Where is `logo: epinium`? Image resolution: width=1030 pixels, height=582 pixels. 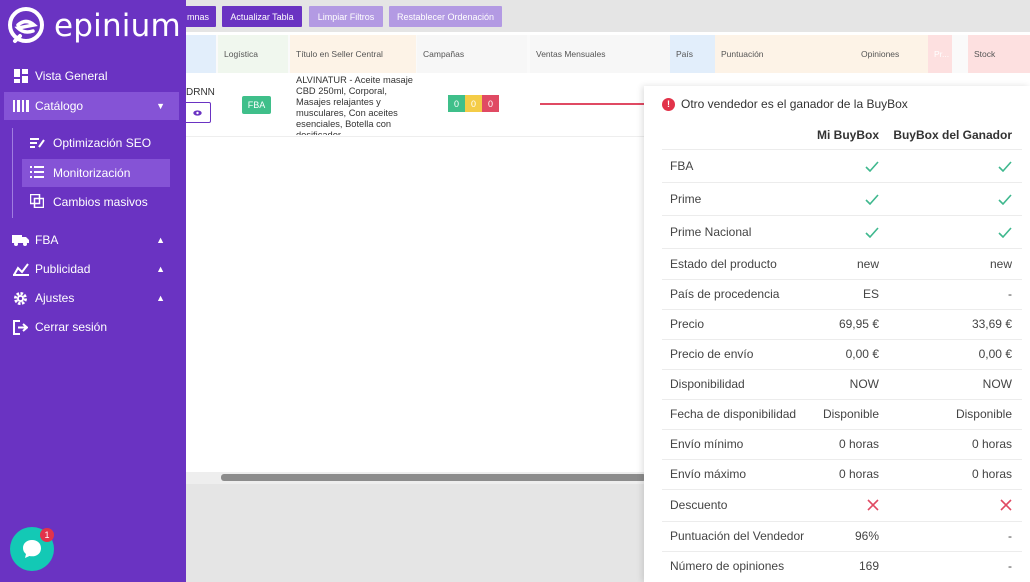
logo: epinium is located at coordinates (93, 26).